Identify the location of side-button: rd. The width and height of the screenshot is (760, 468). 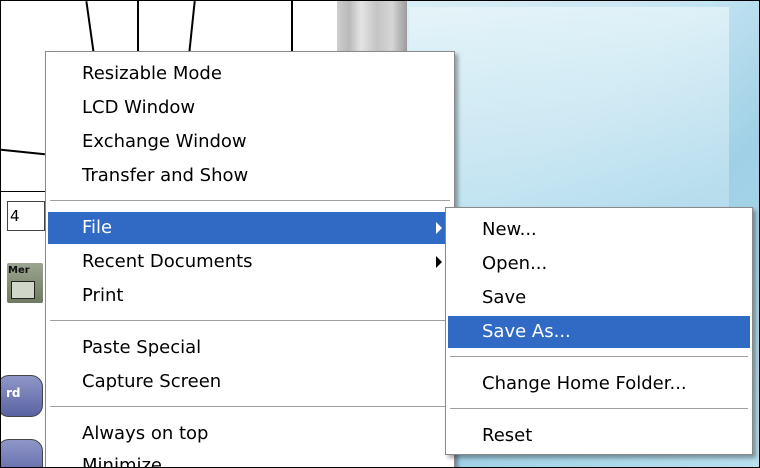
(22, 396).